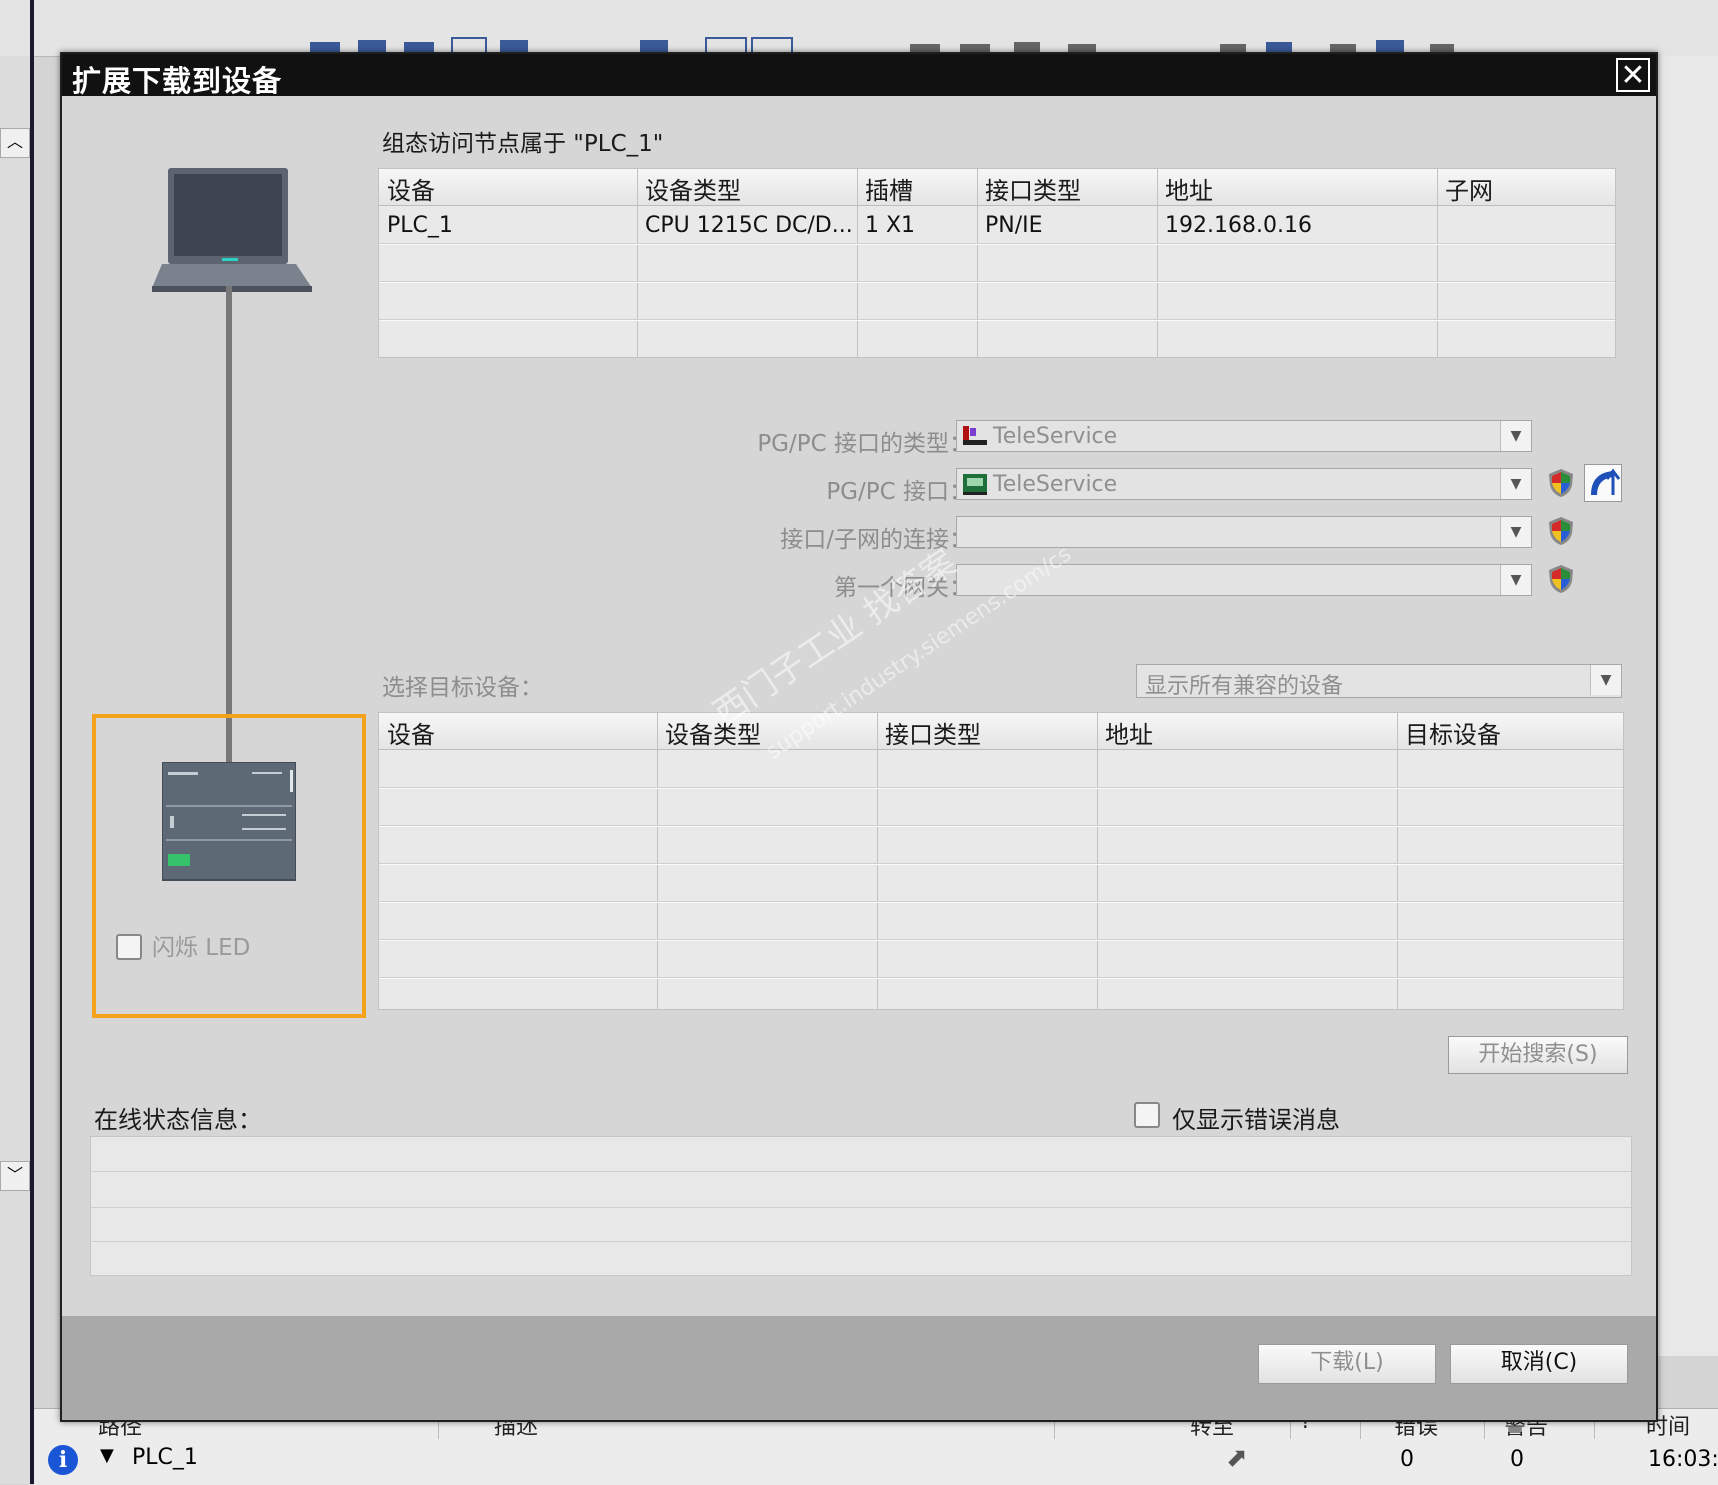 This screenshot has width=1718, height=1485. I want to click on info-icon: i, so click(63, 1460).